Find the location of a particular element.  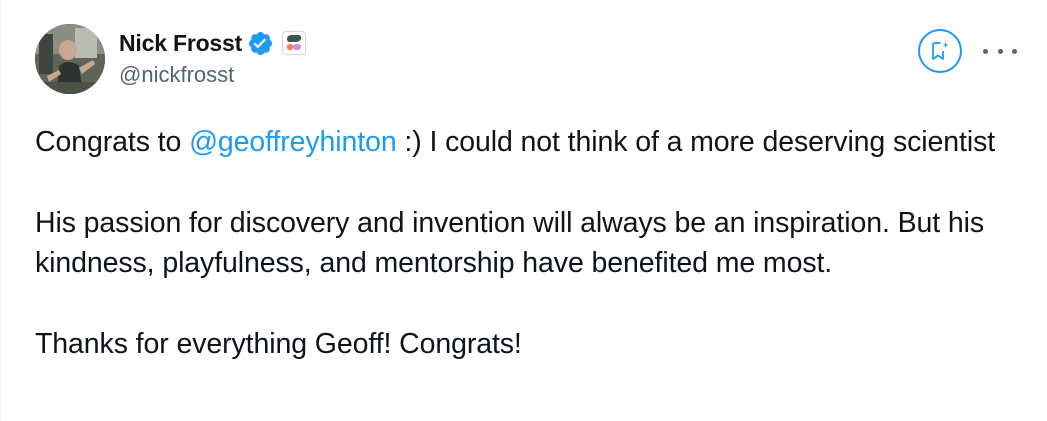

avatar-photo-icon is located at coordinates (70, 59).